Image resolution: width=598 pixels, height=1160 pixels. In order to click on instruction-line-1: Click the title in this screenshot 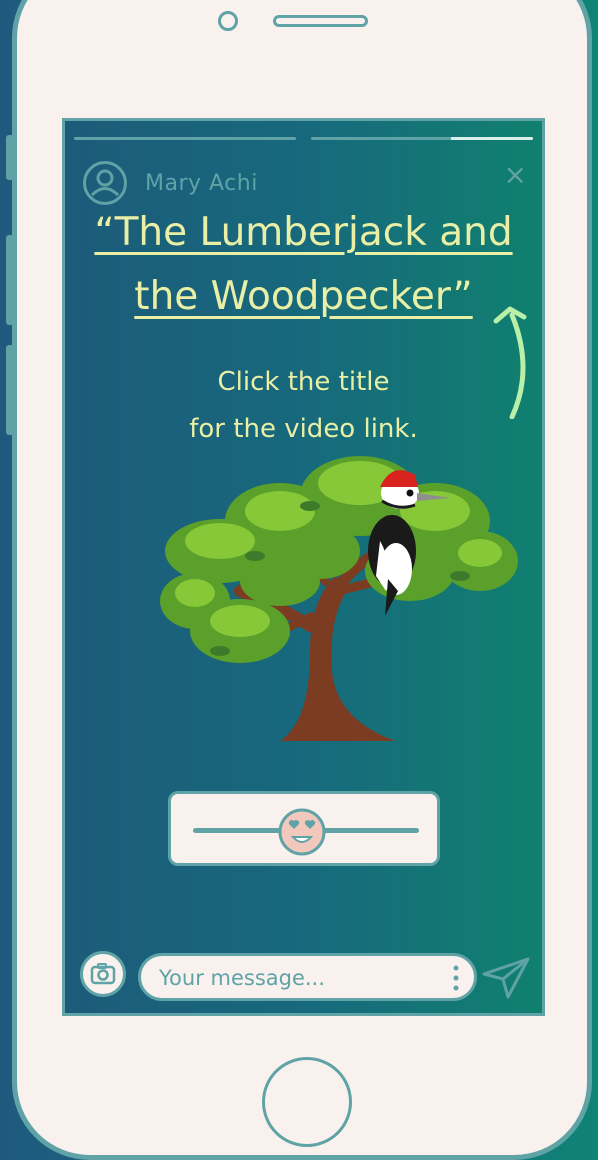, I will do `click(303, 382)`.